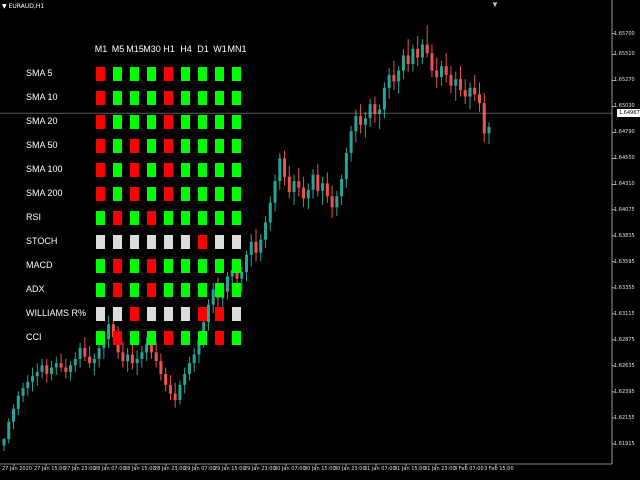 This screenshot has height=480, width=640. I want to click on chart-shift-icon: ▼, so click(495, 4).